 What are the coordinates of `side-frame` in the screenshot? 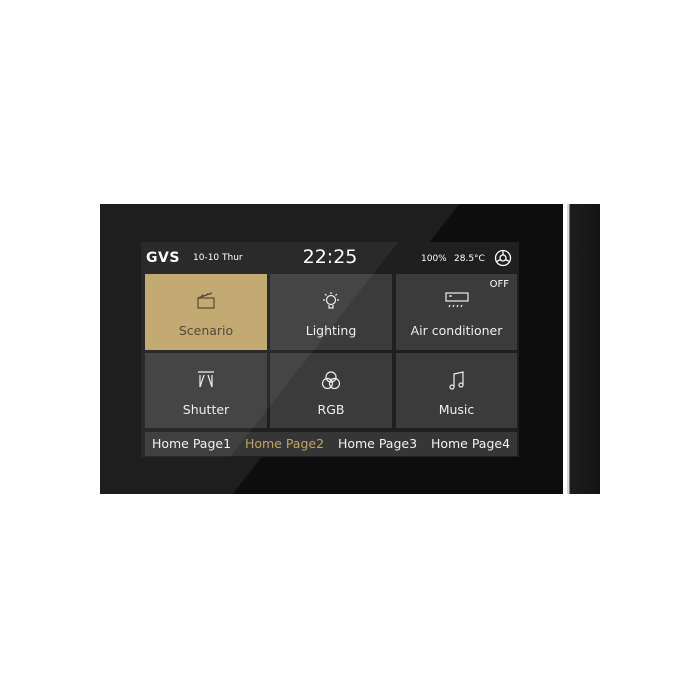 It's located at (583, 349).